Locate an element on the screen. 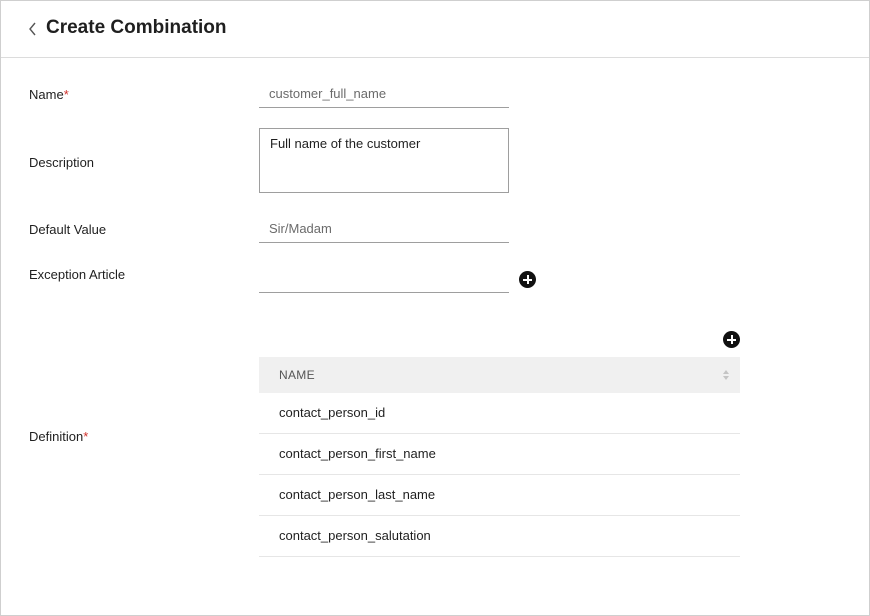 Image resolution: width=870 pixels, height=616 pixels. sort-icon is located at coordinates (726, 375).